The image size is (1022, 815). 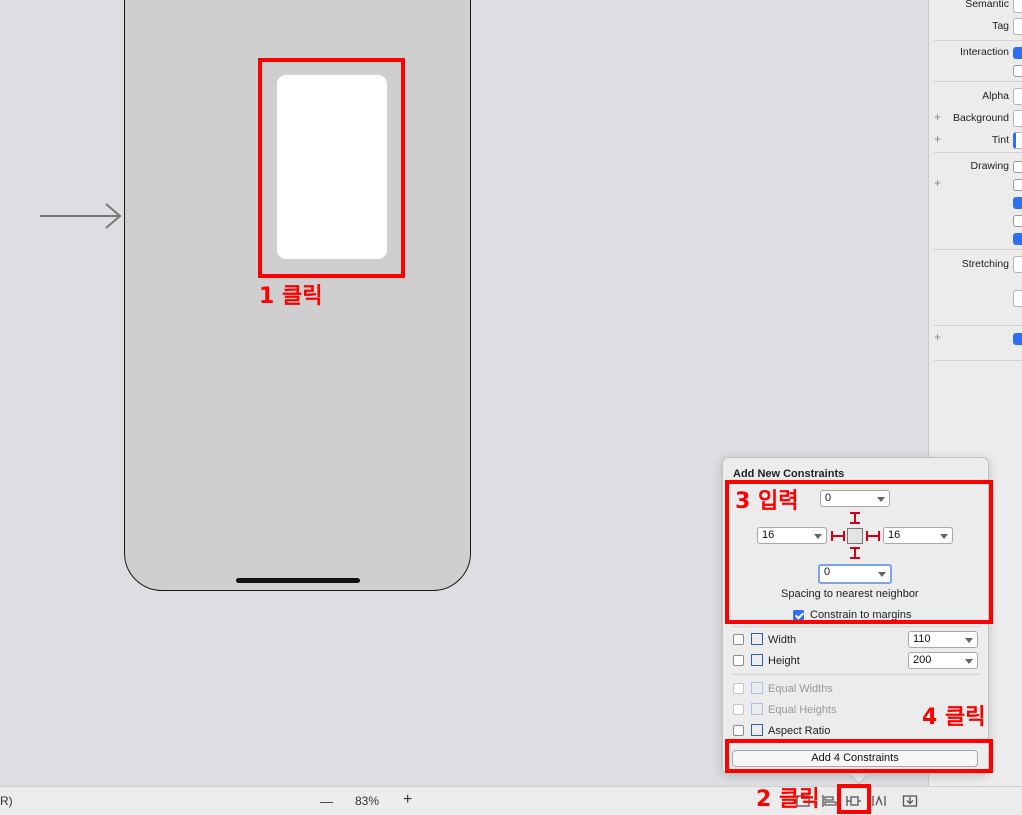 What do you see at coordinates (6, 801) in the screenshot?
I see `device-config-label: R)` at bounding box center [6, 801].